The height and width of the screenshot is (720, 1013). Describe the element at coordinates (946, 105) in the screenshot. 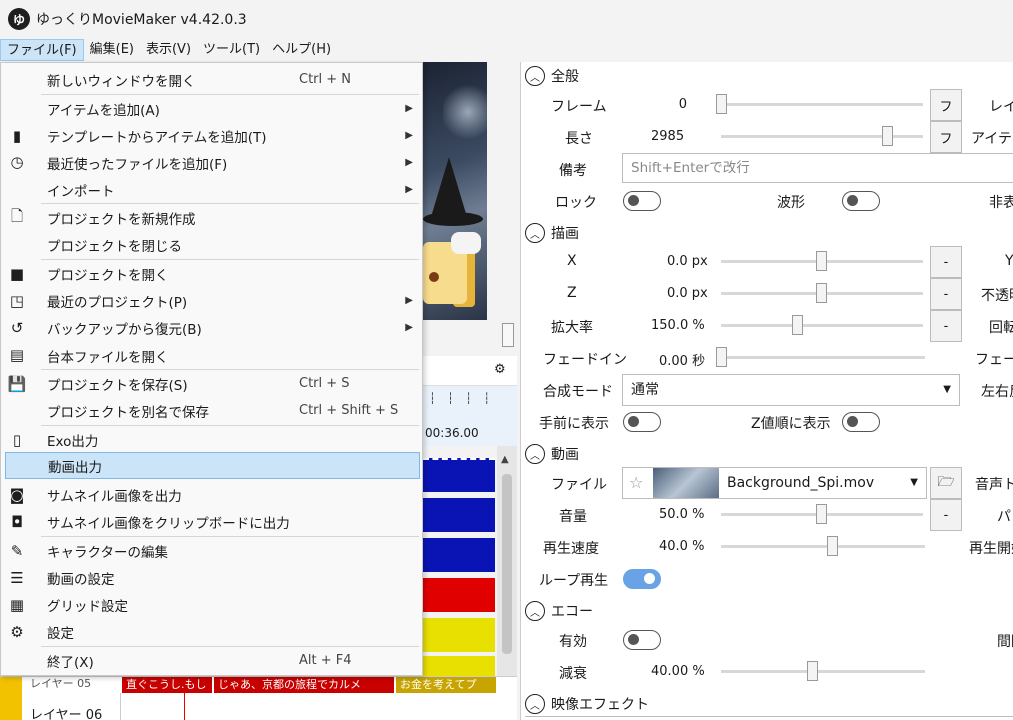

I see `frame-f-button: フ` at that location.